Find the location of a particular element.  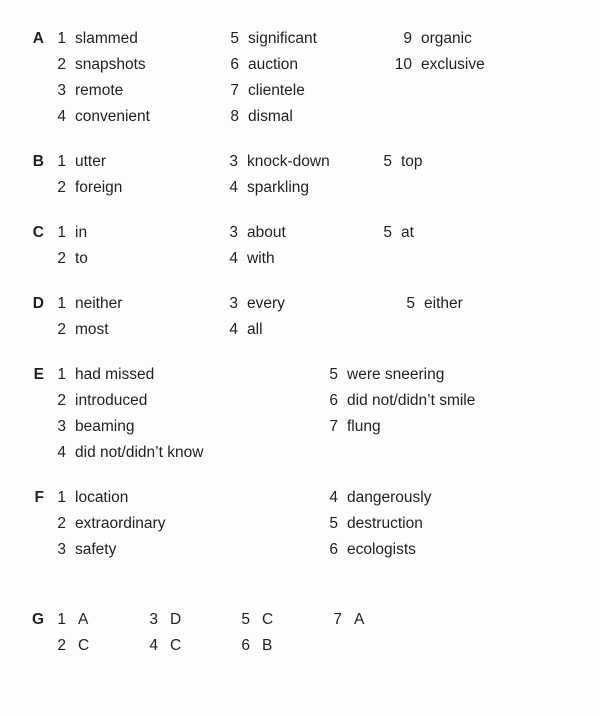

answer-entry: 2 extraordinary is located at coordinates (180, 524).